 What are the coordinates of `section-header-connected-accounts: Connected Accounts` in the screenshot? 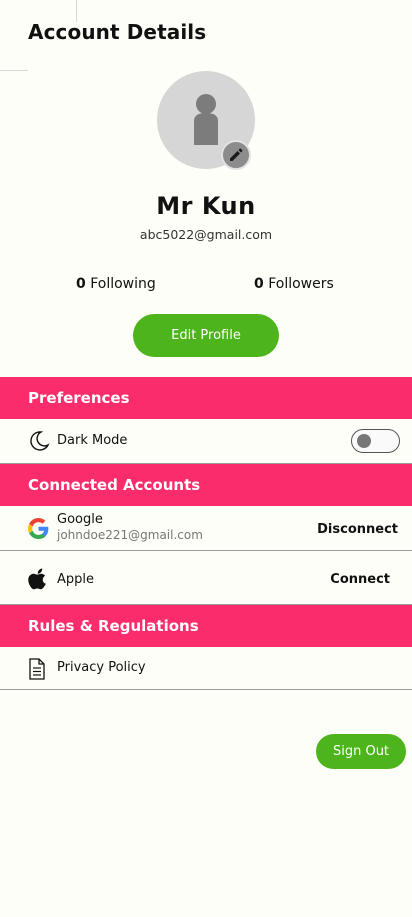 It's located at (206, 485).